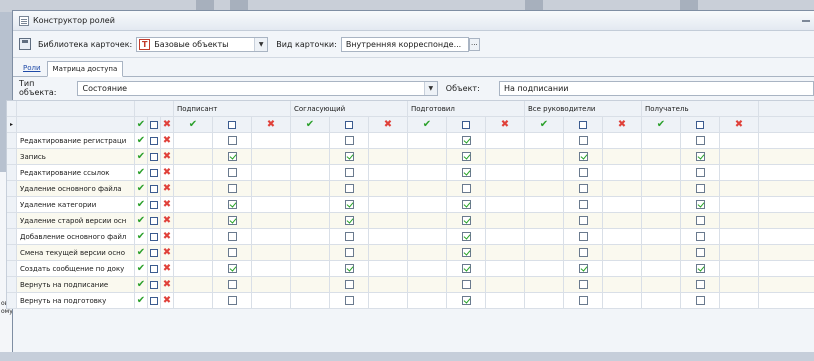  Describe the element at coordinates (413, 21) in the screenshot. I see `window-titlebar: Конструктор ролей` at that location.